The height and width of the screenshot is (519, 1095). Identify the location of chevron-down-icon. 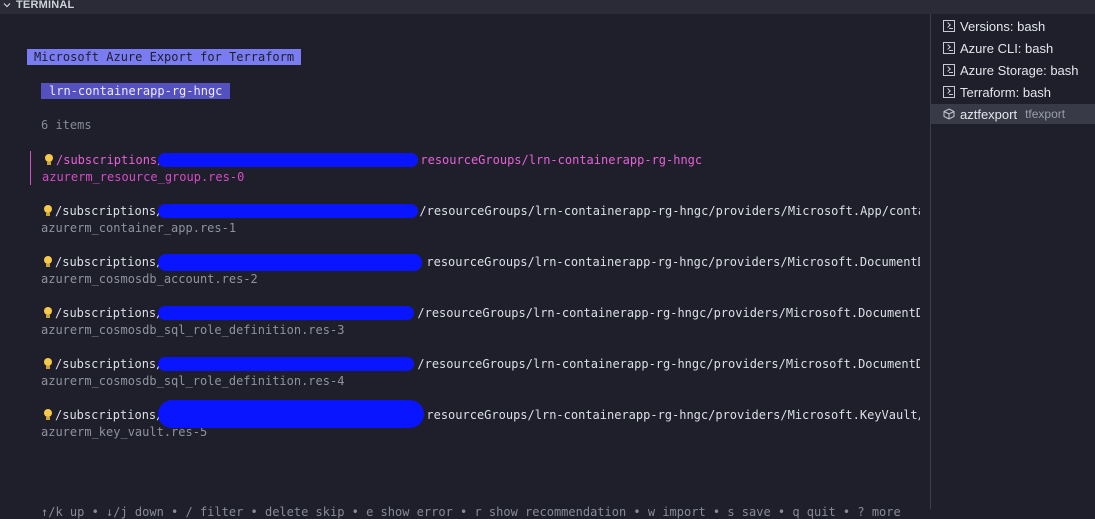
(7, 5).